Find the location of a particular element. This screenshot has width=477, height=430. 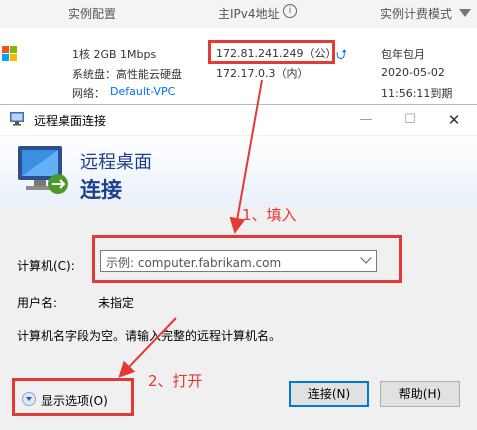

header-ip: 主IPv4地址 is located at coordinates (249, 14).